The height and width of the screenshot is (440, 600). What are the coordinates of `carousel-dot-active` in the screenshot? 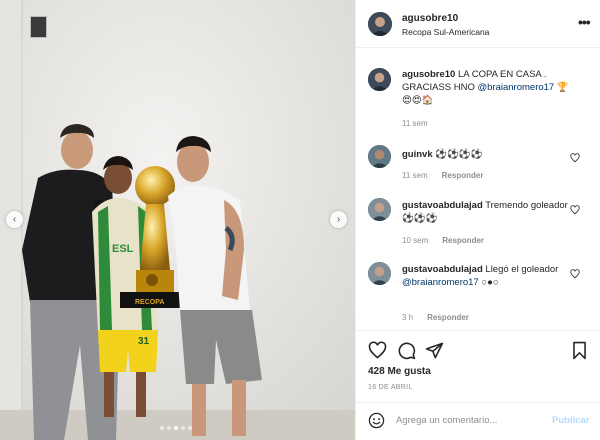 It's located at (176, 428).